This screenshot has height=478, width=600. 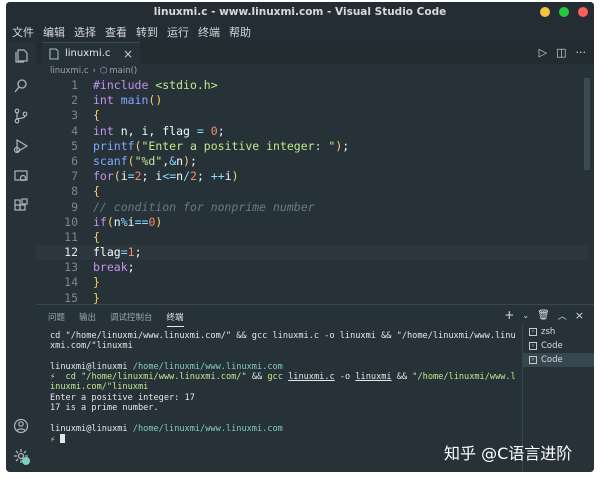 What do you see at coordinates (23, 32) in the screenshot?
I see `menu-file: 文件` at bounding box center [23, 32].